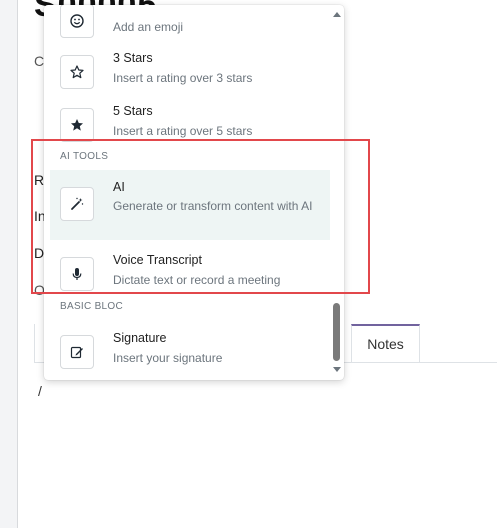 The height and width of the screenshot is (528, 497). I want to click on scroll-down-arrow-icon, so click(337, 369).